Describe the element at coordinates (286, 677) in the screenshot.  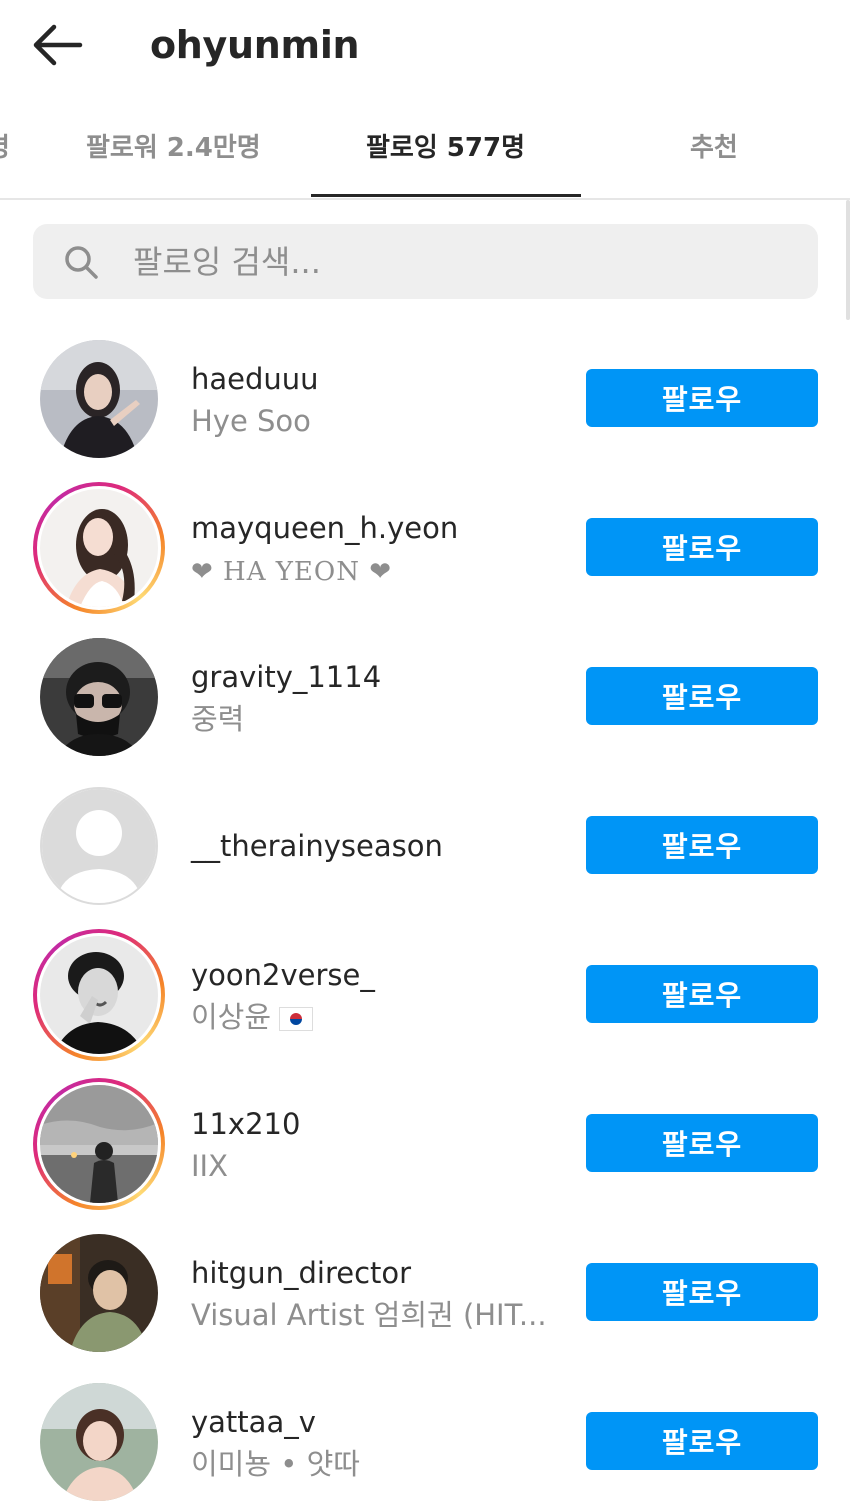
I see `username: gravity_1114` at that location.